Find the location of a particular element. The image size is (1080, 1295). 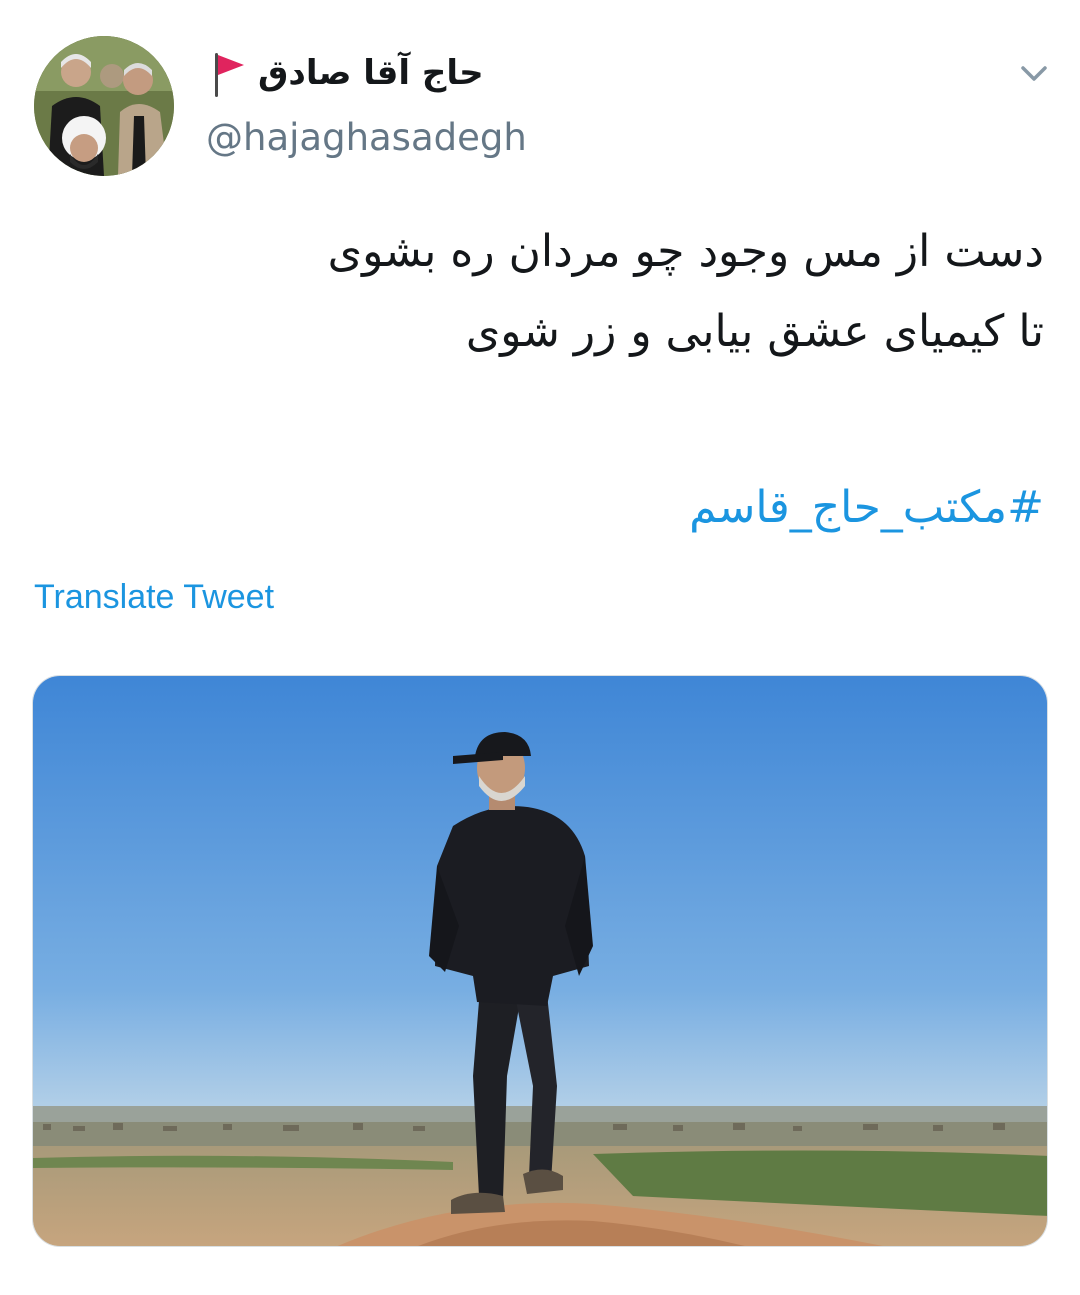

avatar-photo is located at coordinates (104, 106).